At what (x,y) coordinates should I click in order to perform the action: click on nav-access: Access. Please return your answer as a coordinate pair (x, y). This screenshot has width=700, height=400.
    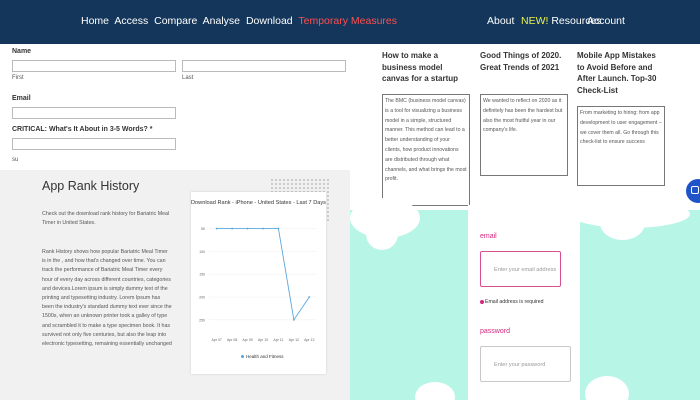
    Looking at the image, I should click on (131, 21).